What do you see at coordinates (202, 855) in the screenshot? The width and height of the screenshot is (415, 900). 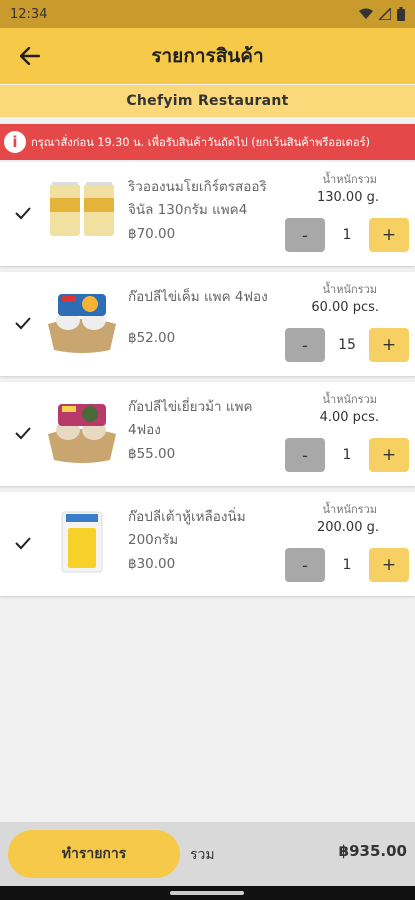 I see `total-label: รวม` at bounding box center [202, 855].